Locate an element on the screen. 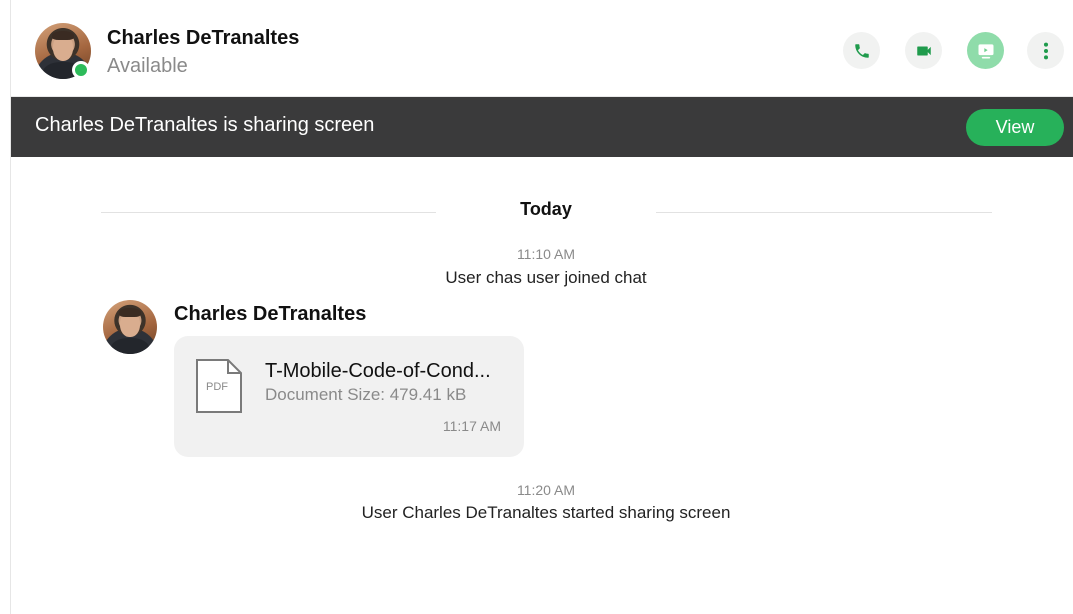 This screenshot has height=614, width=1073. more-options-button is located at coordinates (1045, 50).